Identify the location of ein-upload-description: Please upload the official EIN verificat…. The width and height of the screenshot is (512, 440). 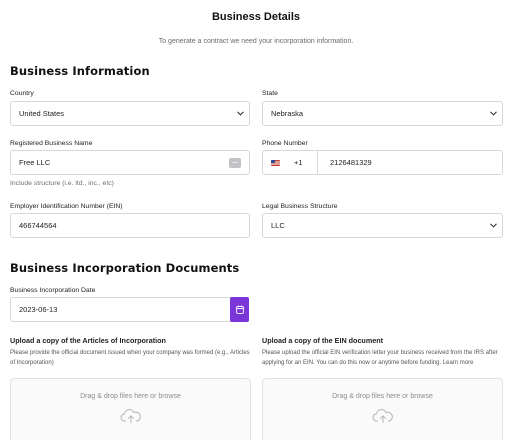
(380, 358).